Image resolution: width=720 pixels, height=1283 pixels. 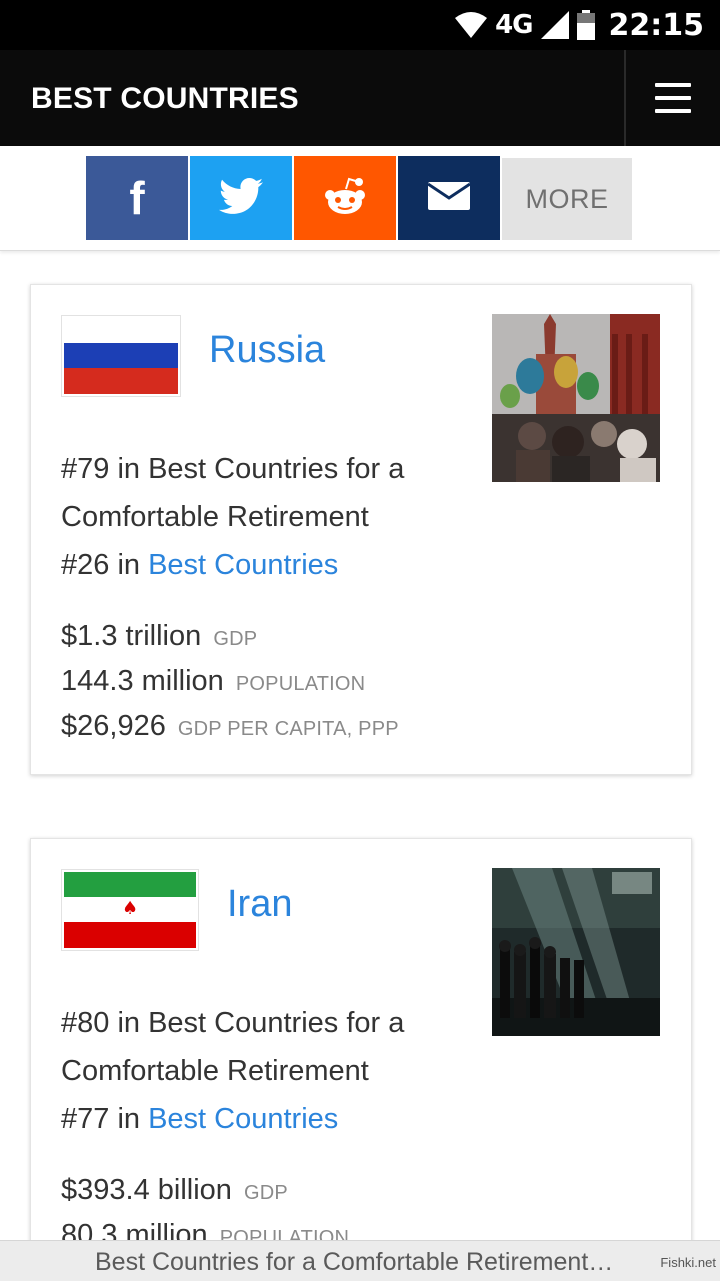 I want to click on envelope-icon, so click(x=449, y=198).